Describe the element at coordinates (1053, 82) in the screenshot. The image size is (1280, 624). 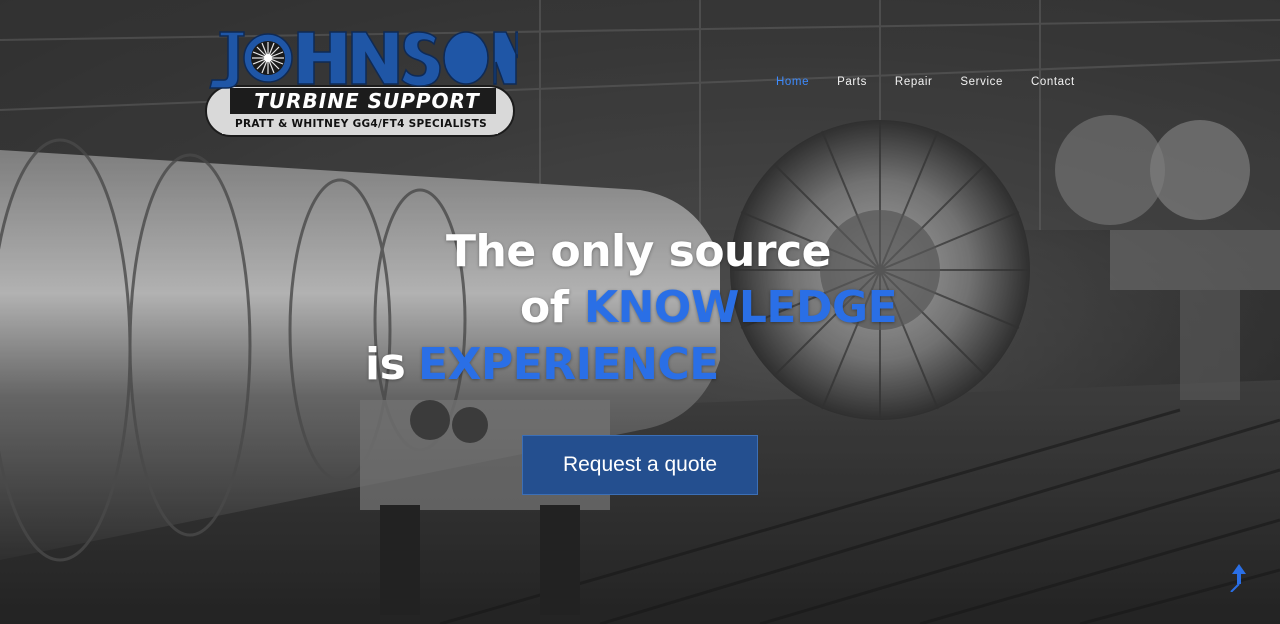
I see `nav-contact: Contact` at that location.